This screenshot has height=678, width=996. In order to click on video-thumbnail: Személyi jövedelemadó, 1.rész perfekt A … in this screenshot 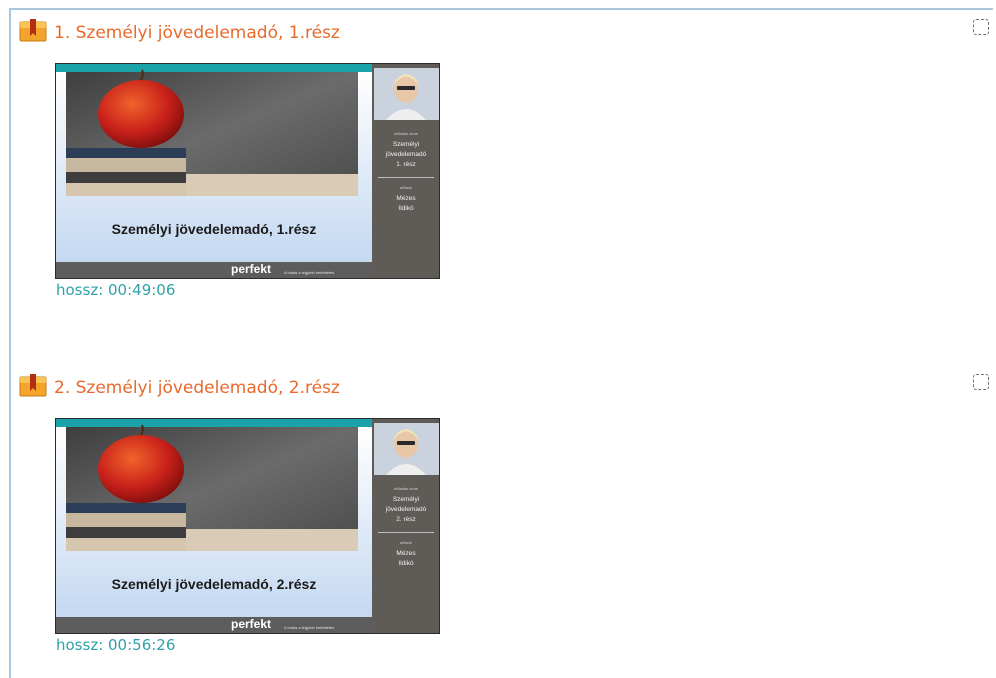, I will do `click(247, 171)`.